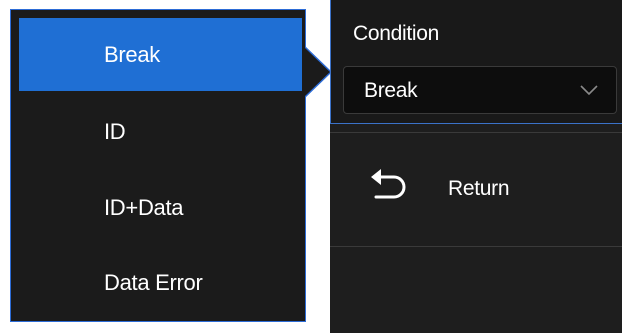 This screenshot has width=622, height=333. Describe the element at coordinates (318, 72) in the screenshot. I see `popup-pointer-icon` at that location.